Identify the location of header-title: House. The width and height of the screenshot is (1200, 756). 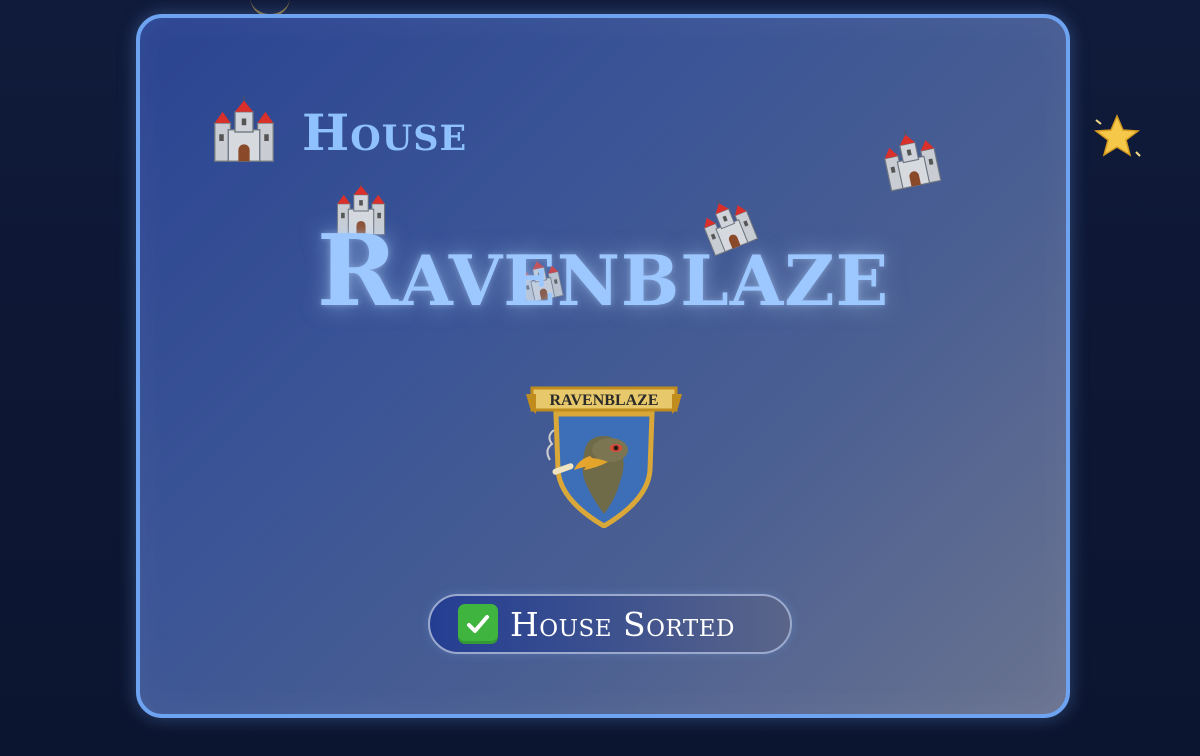
(385, 132).